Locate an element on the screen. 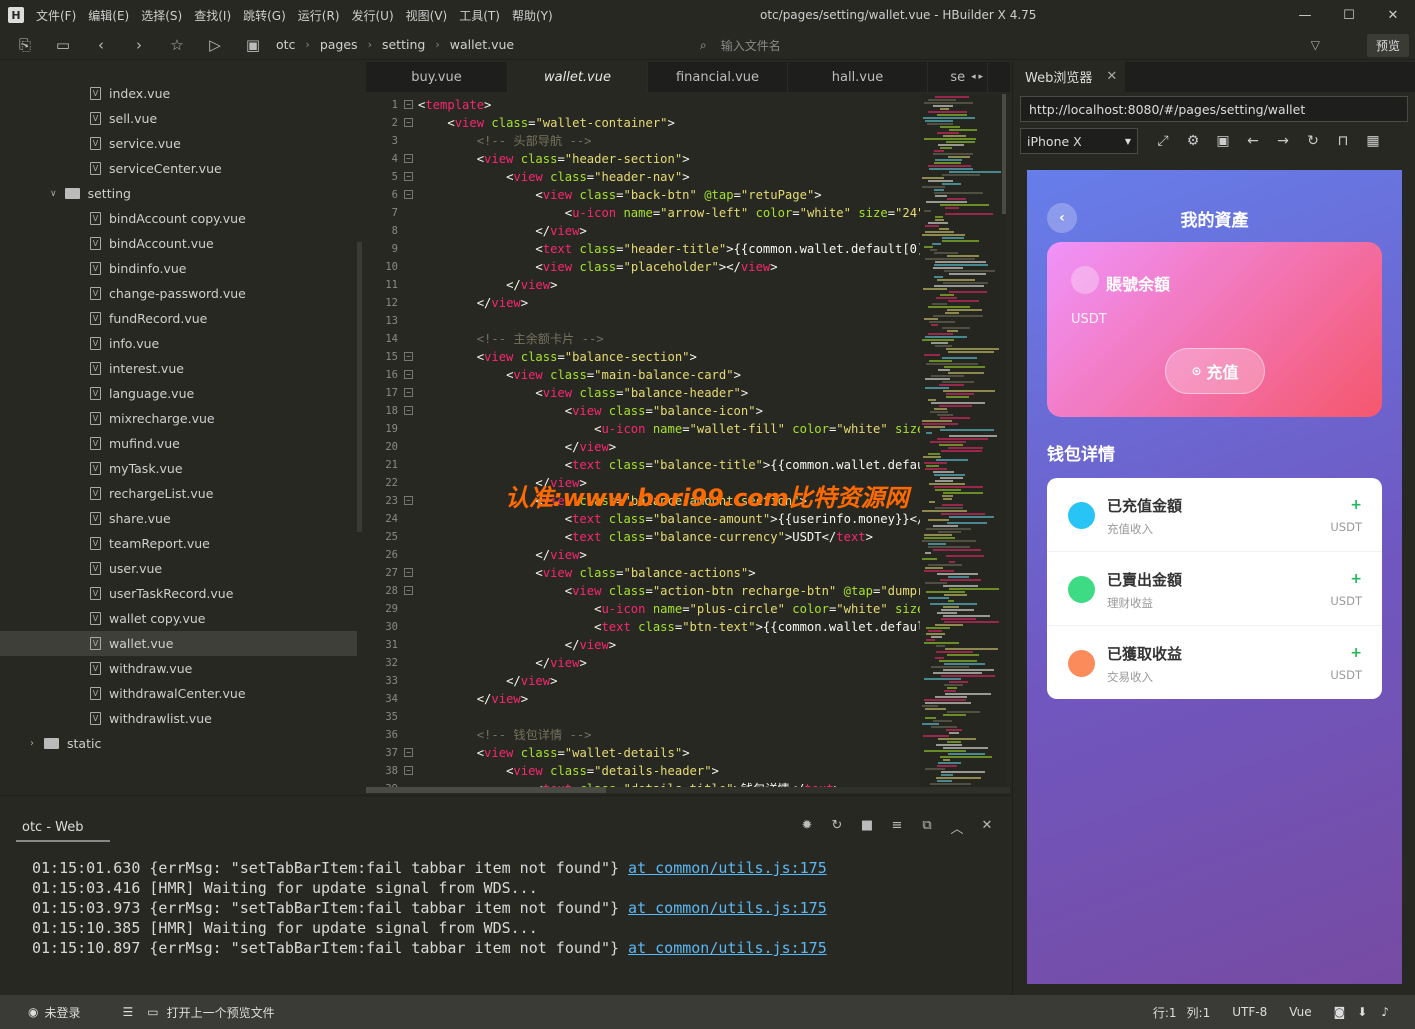 The image size is (1415, 1029). file-item: Vuser.vue is located at coordinates (178, 568).